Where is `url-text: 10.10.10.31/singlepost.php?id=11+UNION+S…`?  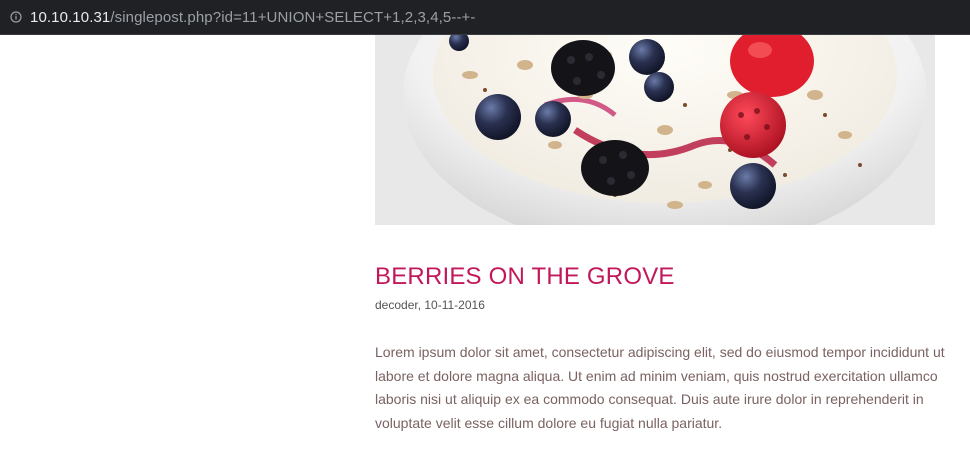
url-text: 10.10.10.31/singlepost.php?id=11+UNION+S… is located at coordinates (253, 17).